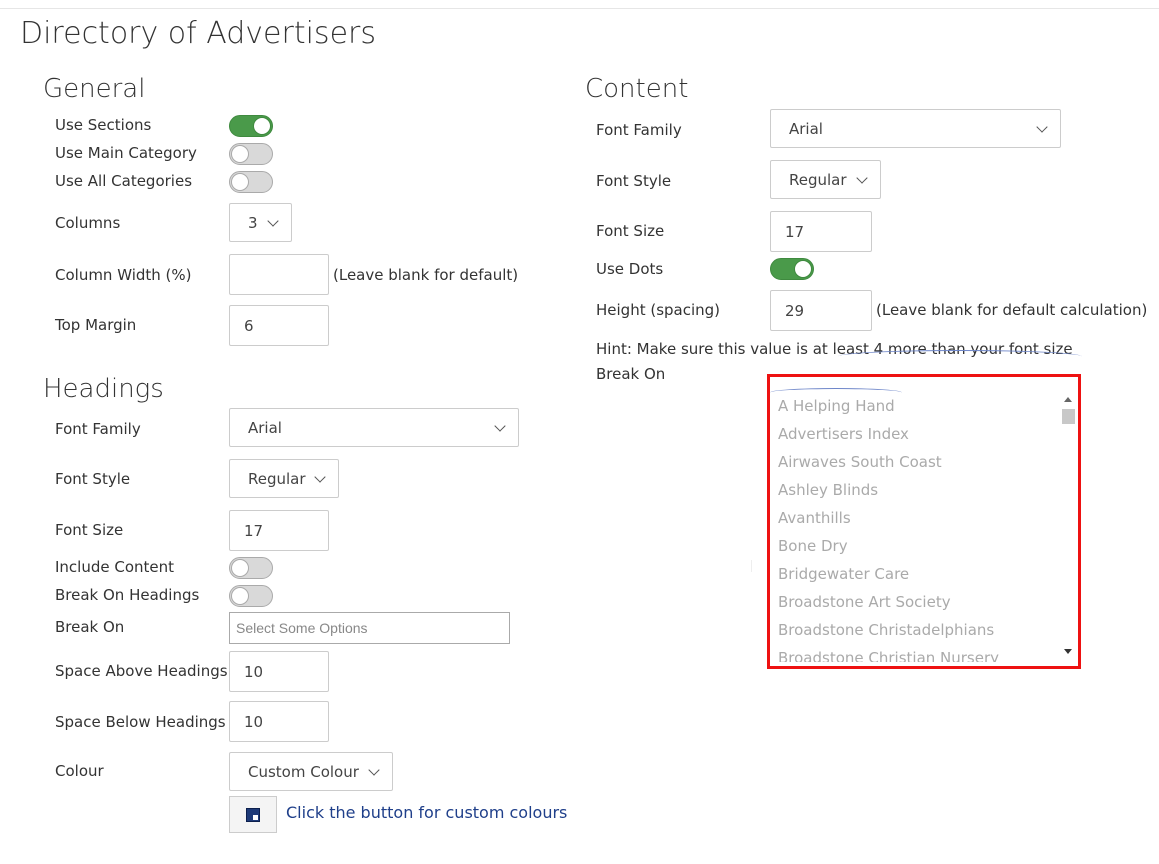 The image size is (1159, 864). Describe the element at coordinates (141, 671) in the screenshot. I see `space-above-headings-label: Space Above Headings` at that location.